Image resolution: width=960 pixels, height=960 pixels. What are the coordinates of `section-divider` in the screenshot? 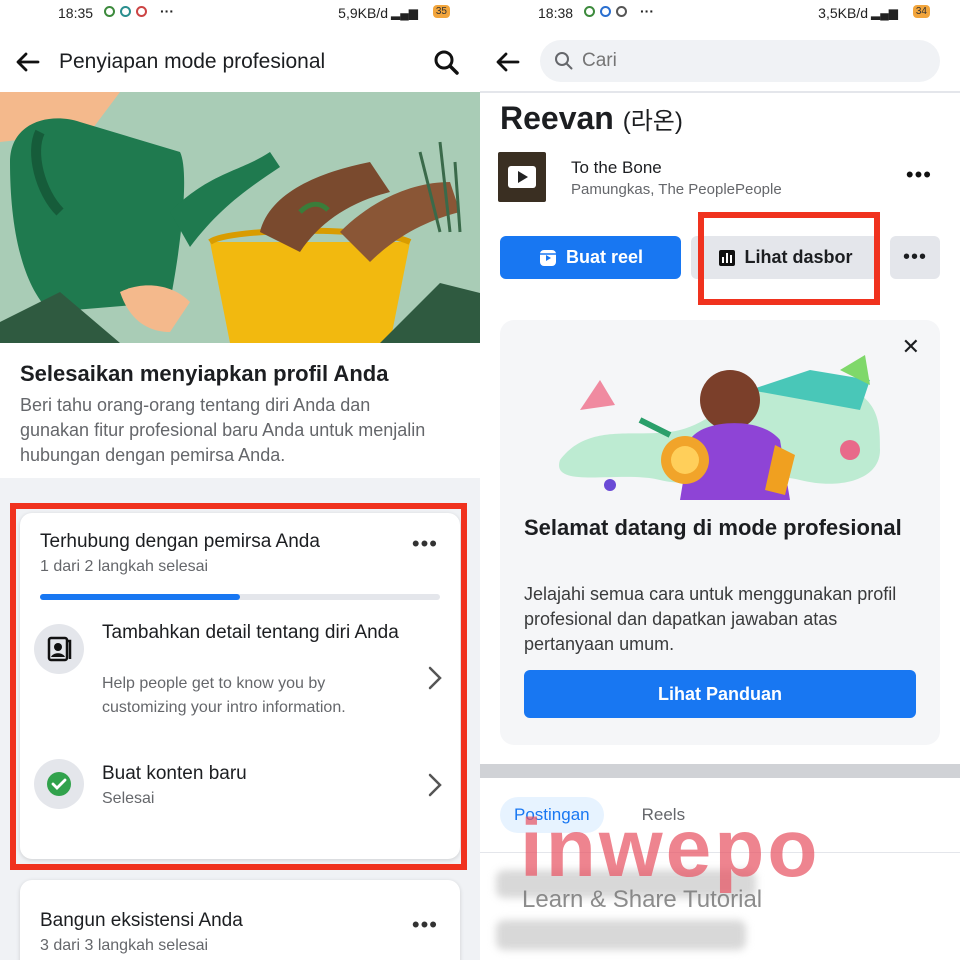 It's located at (720, 771).